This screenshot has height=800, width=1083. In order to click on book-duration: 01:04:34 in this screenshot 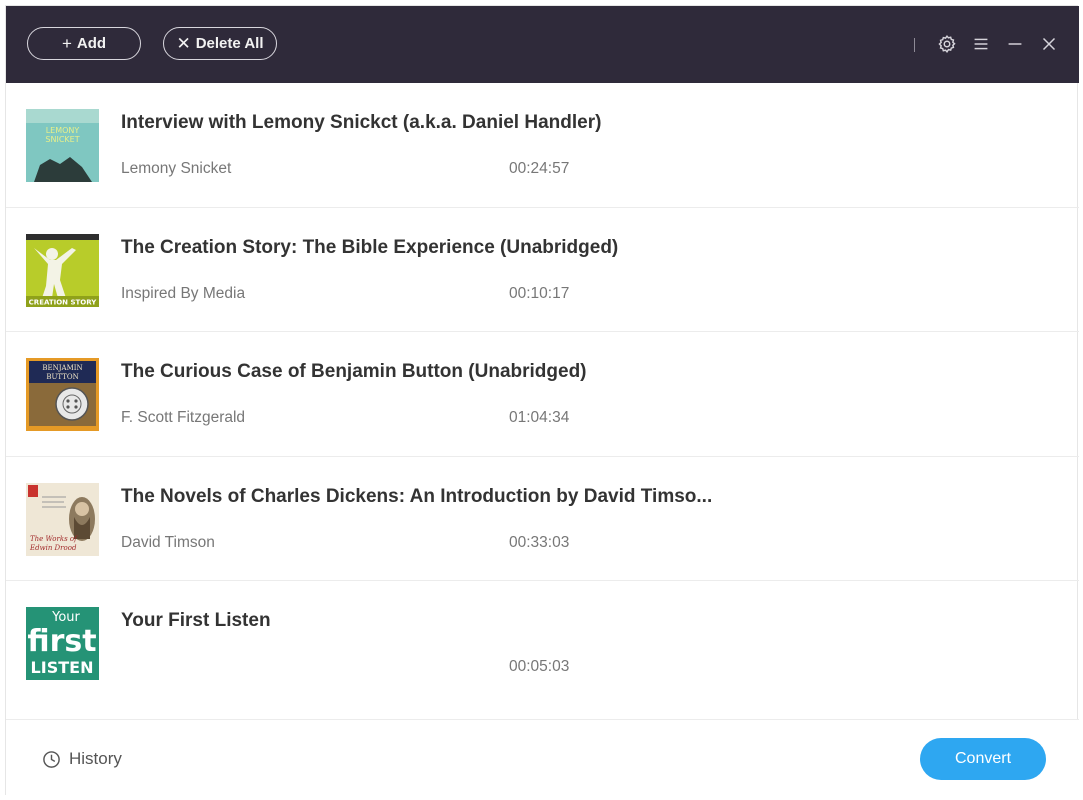, I will do `click(539, 417)`.